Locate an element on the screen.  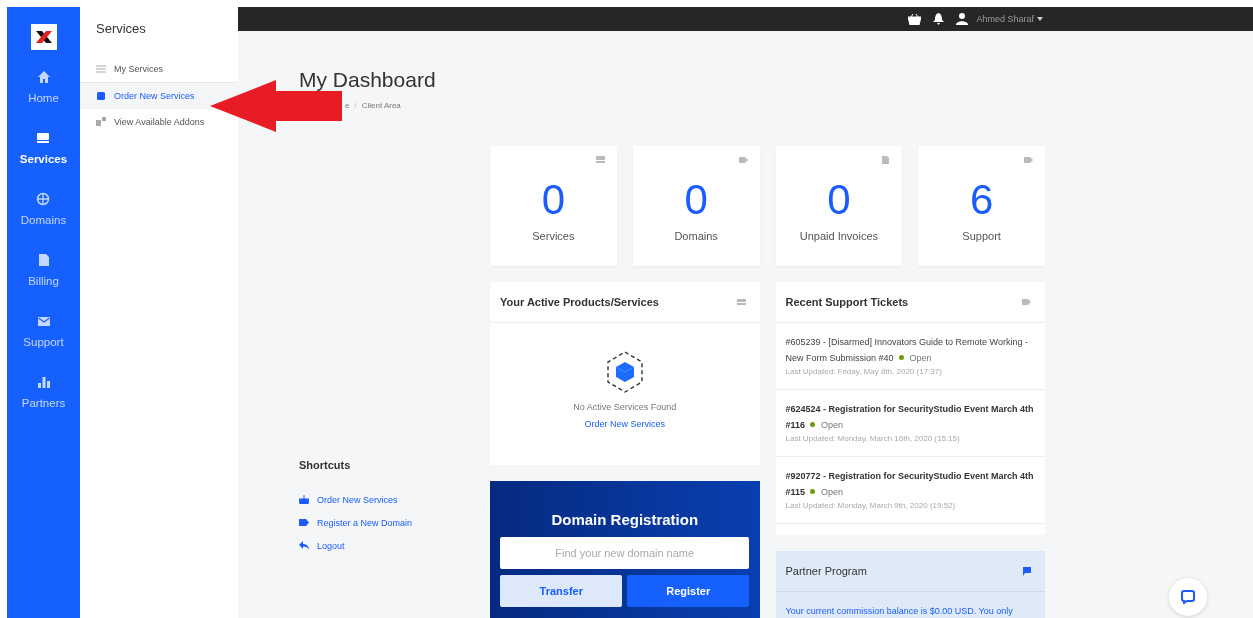
caret-icon is located at coordinates (1040, 19).